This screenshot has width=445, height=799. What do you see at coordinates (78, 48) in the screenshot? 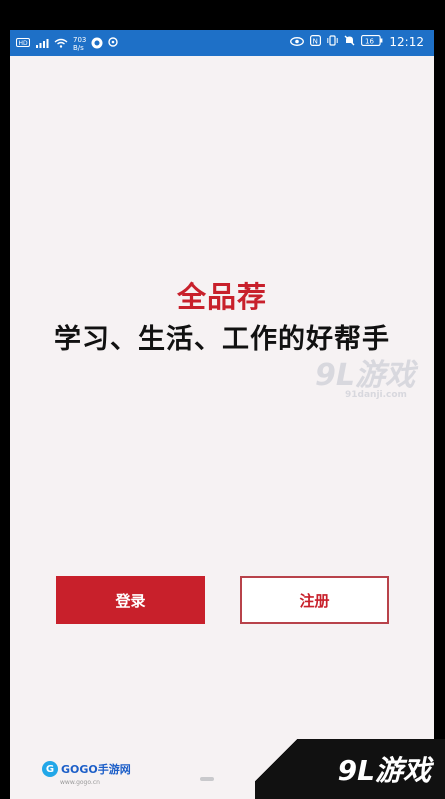
I see `speed-unit: B/s` at bounding box center [78, 48].